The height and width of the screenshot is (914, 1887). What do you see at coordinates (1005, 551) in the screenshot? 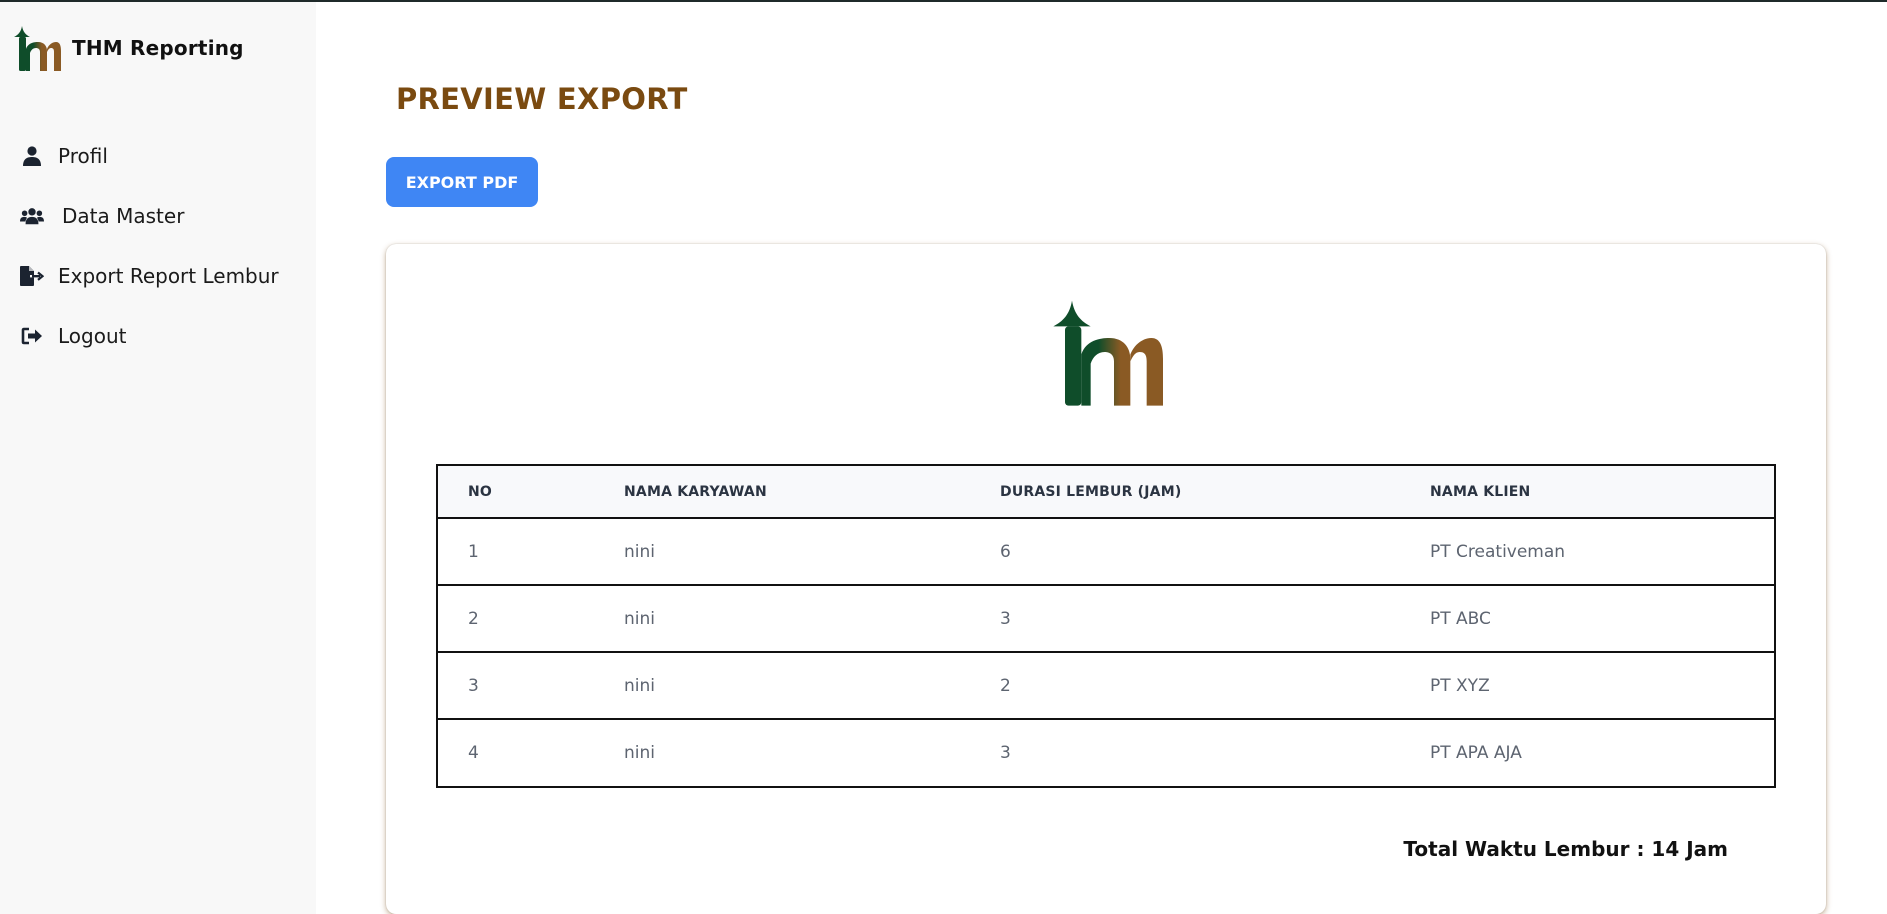
I see `cell-durasi-lembur: 6` at bounding box center [1005, 551].